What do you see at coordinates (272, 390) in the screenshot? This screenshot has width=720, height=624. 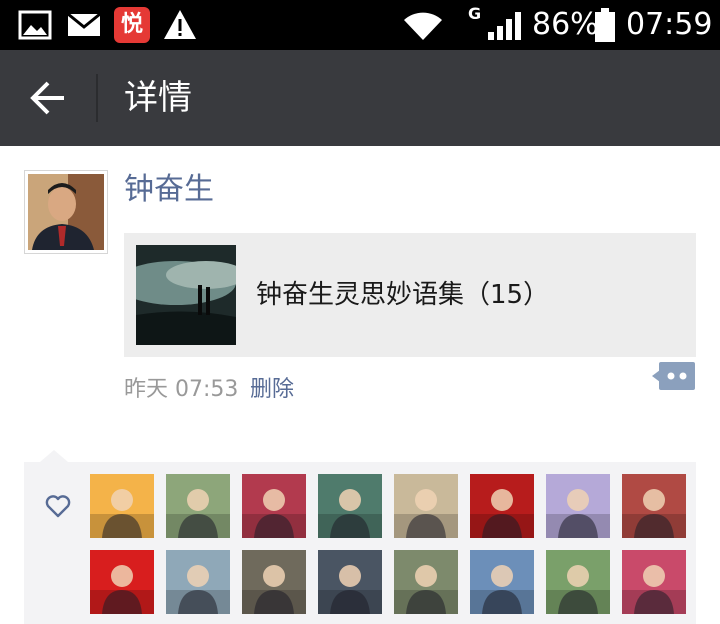 I see `delete-link: 删除` at bounding box center [272, 390].